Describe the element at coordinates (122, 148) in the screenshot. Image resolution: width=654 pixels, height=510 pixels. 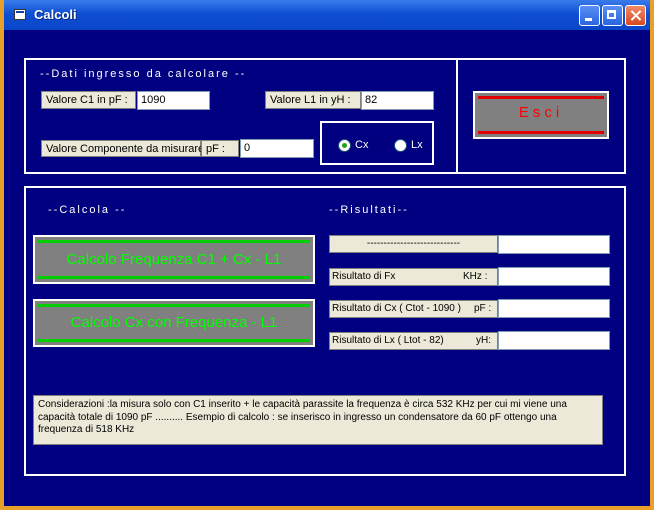
I see `component-label: Valore Componente da misurare` at that location.